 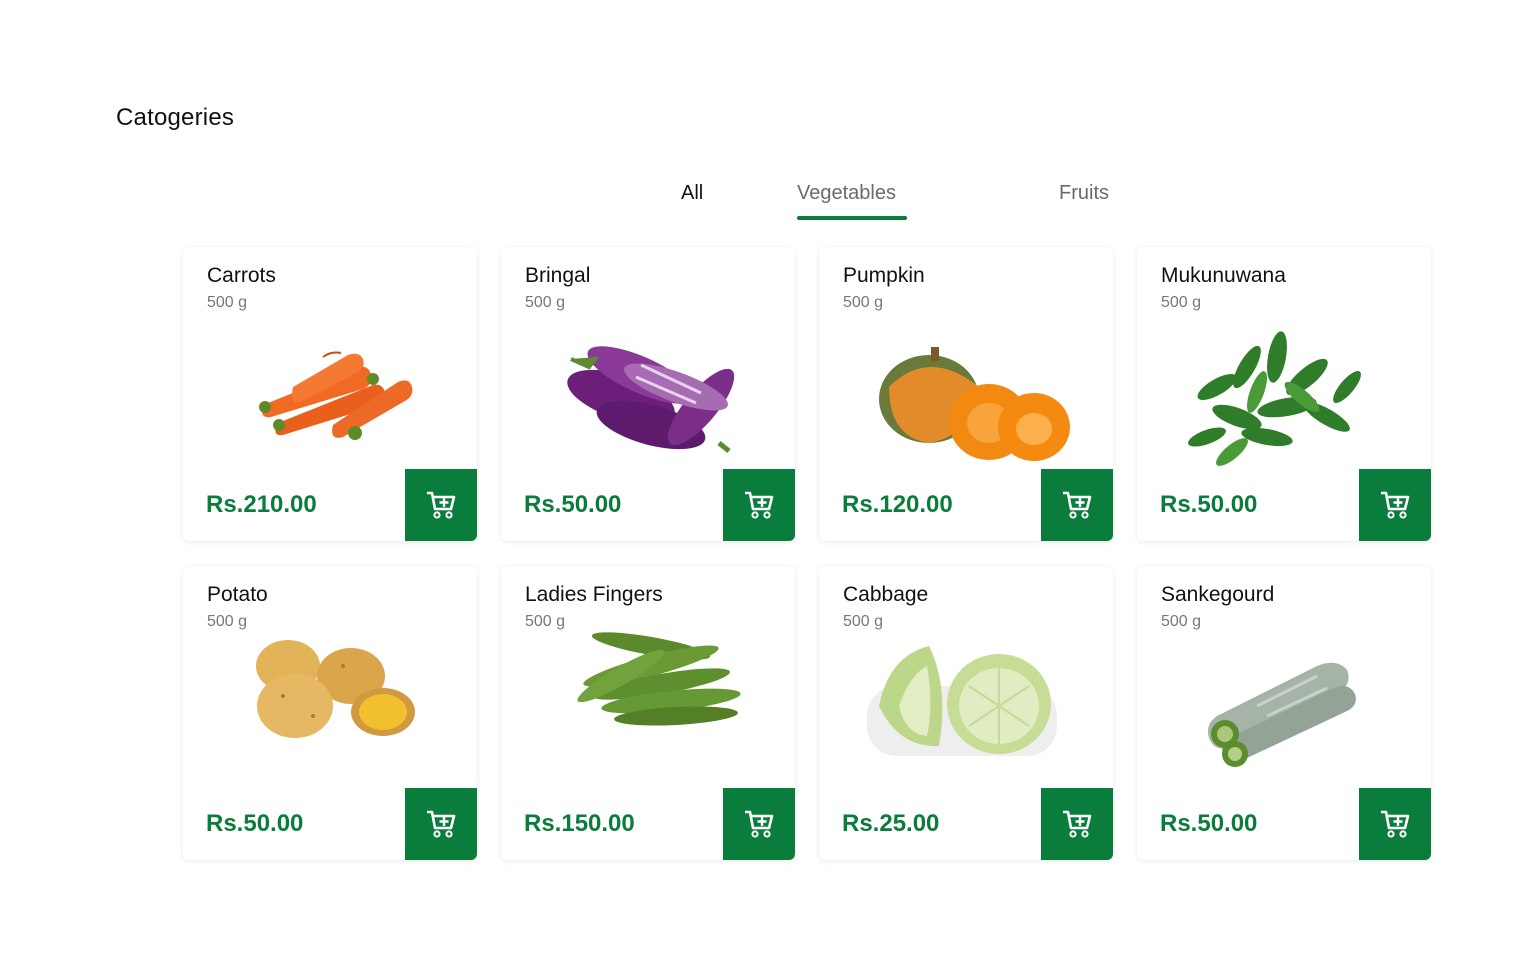 I want to click on product-card-potato: Potato 500 g Rs.50.00, so click(x=330, y=713).